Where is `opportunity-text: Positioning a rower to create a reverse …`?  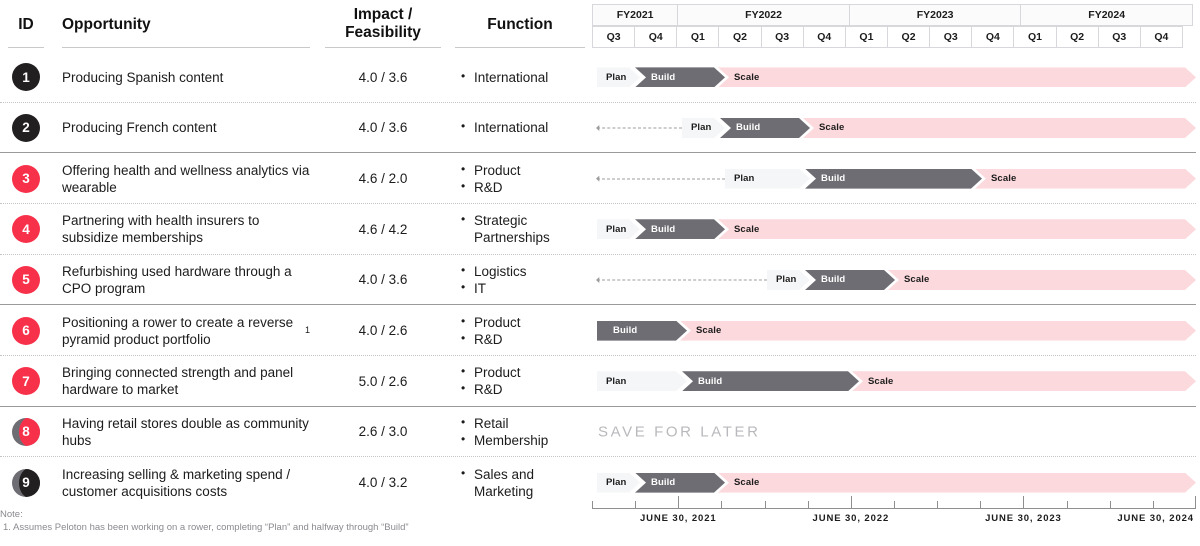
opportunity-text: Positioning a rower to create a reverse … is located at coordinates (178, 330).